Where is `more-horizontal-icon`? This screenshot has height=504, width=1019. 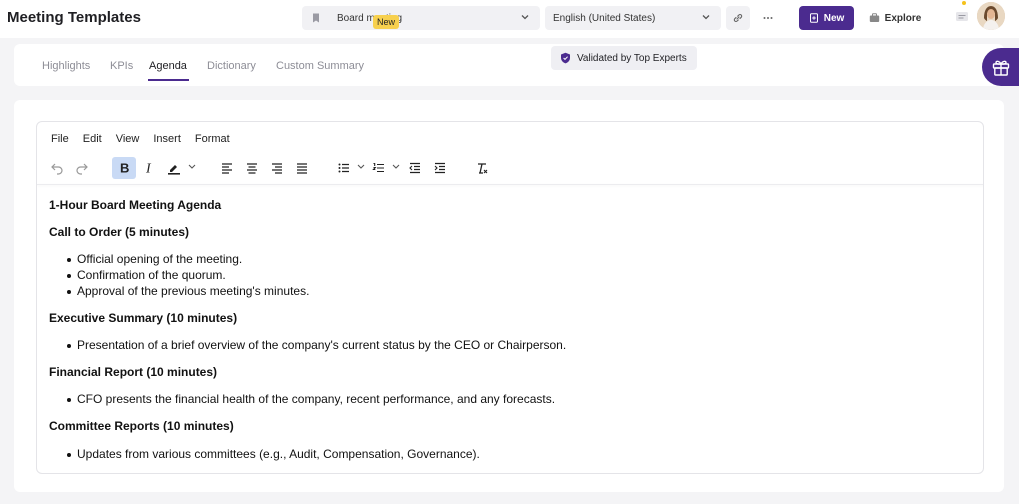
more-horizontal-icon is located at coordinates (768, 18).